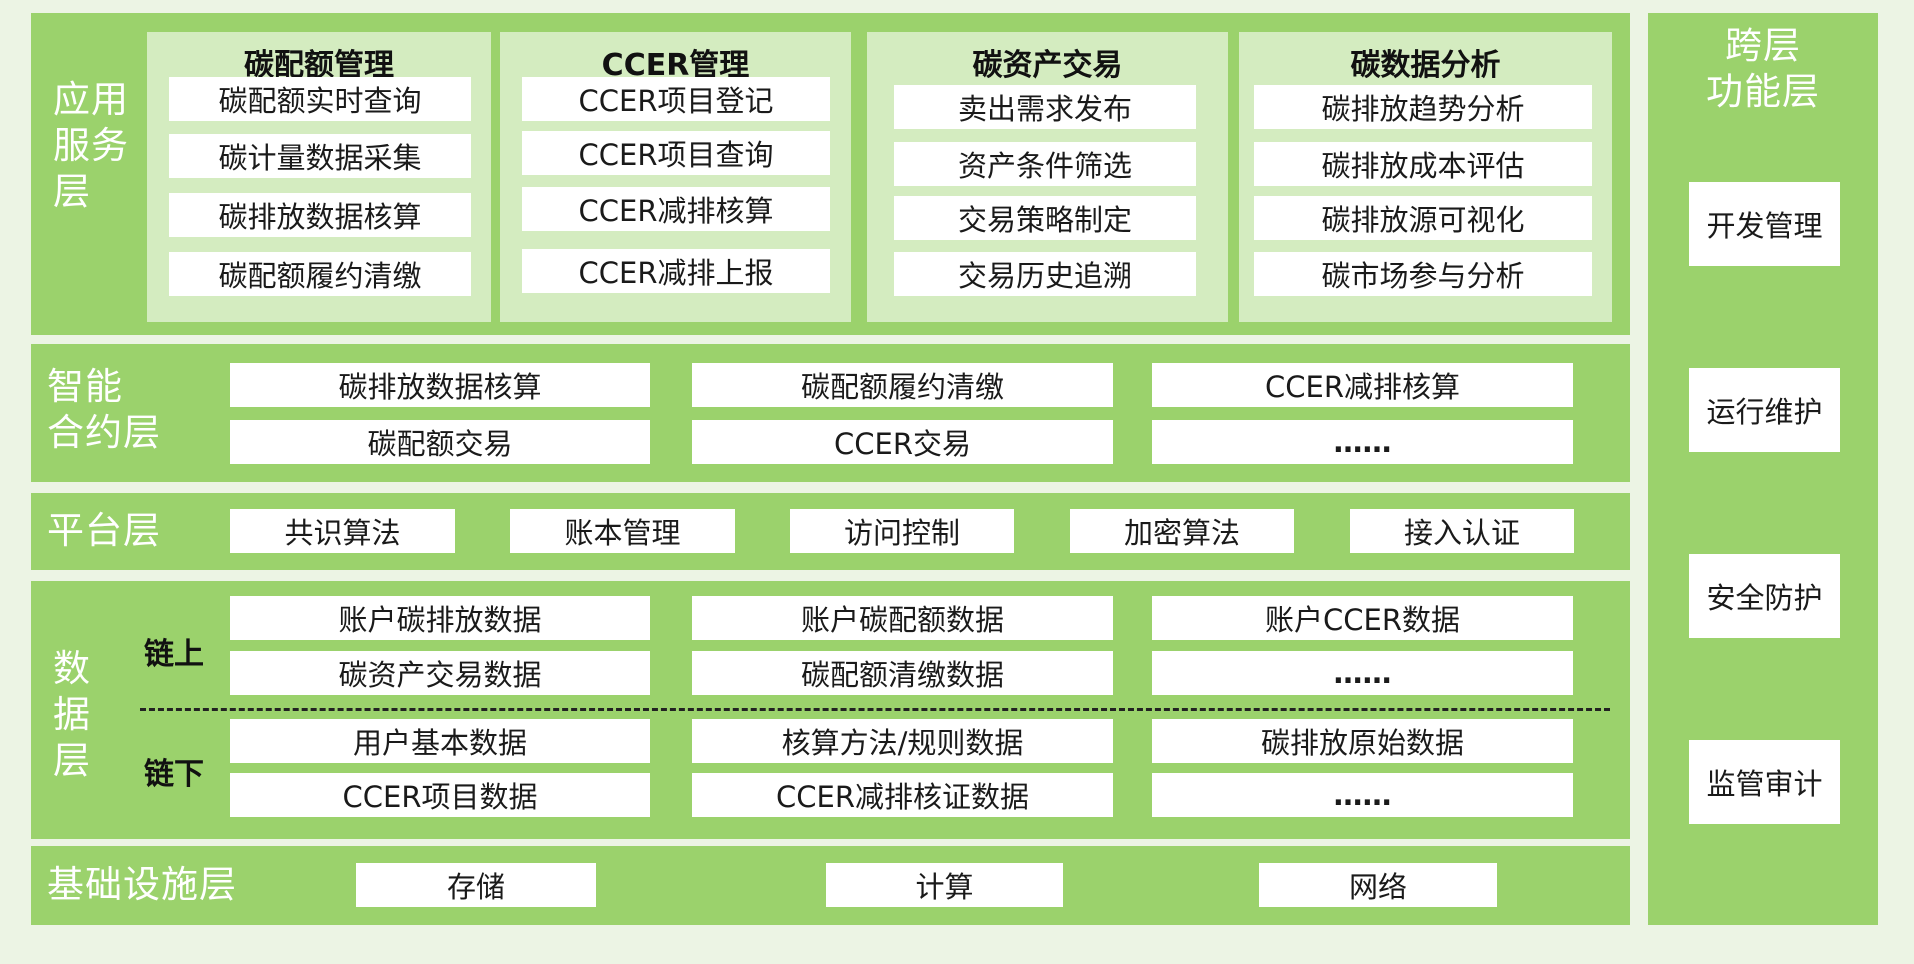  I want to click on contract-carbon-quota-trading: 碳配额交易, so click(440, 442).